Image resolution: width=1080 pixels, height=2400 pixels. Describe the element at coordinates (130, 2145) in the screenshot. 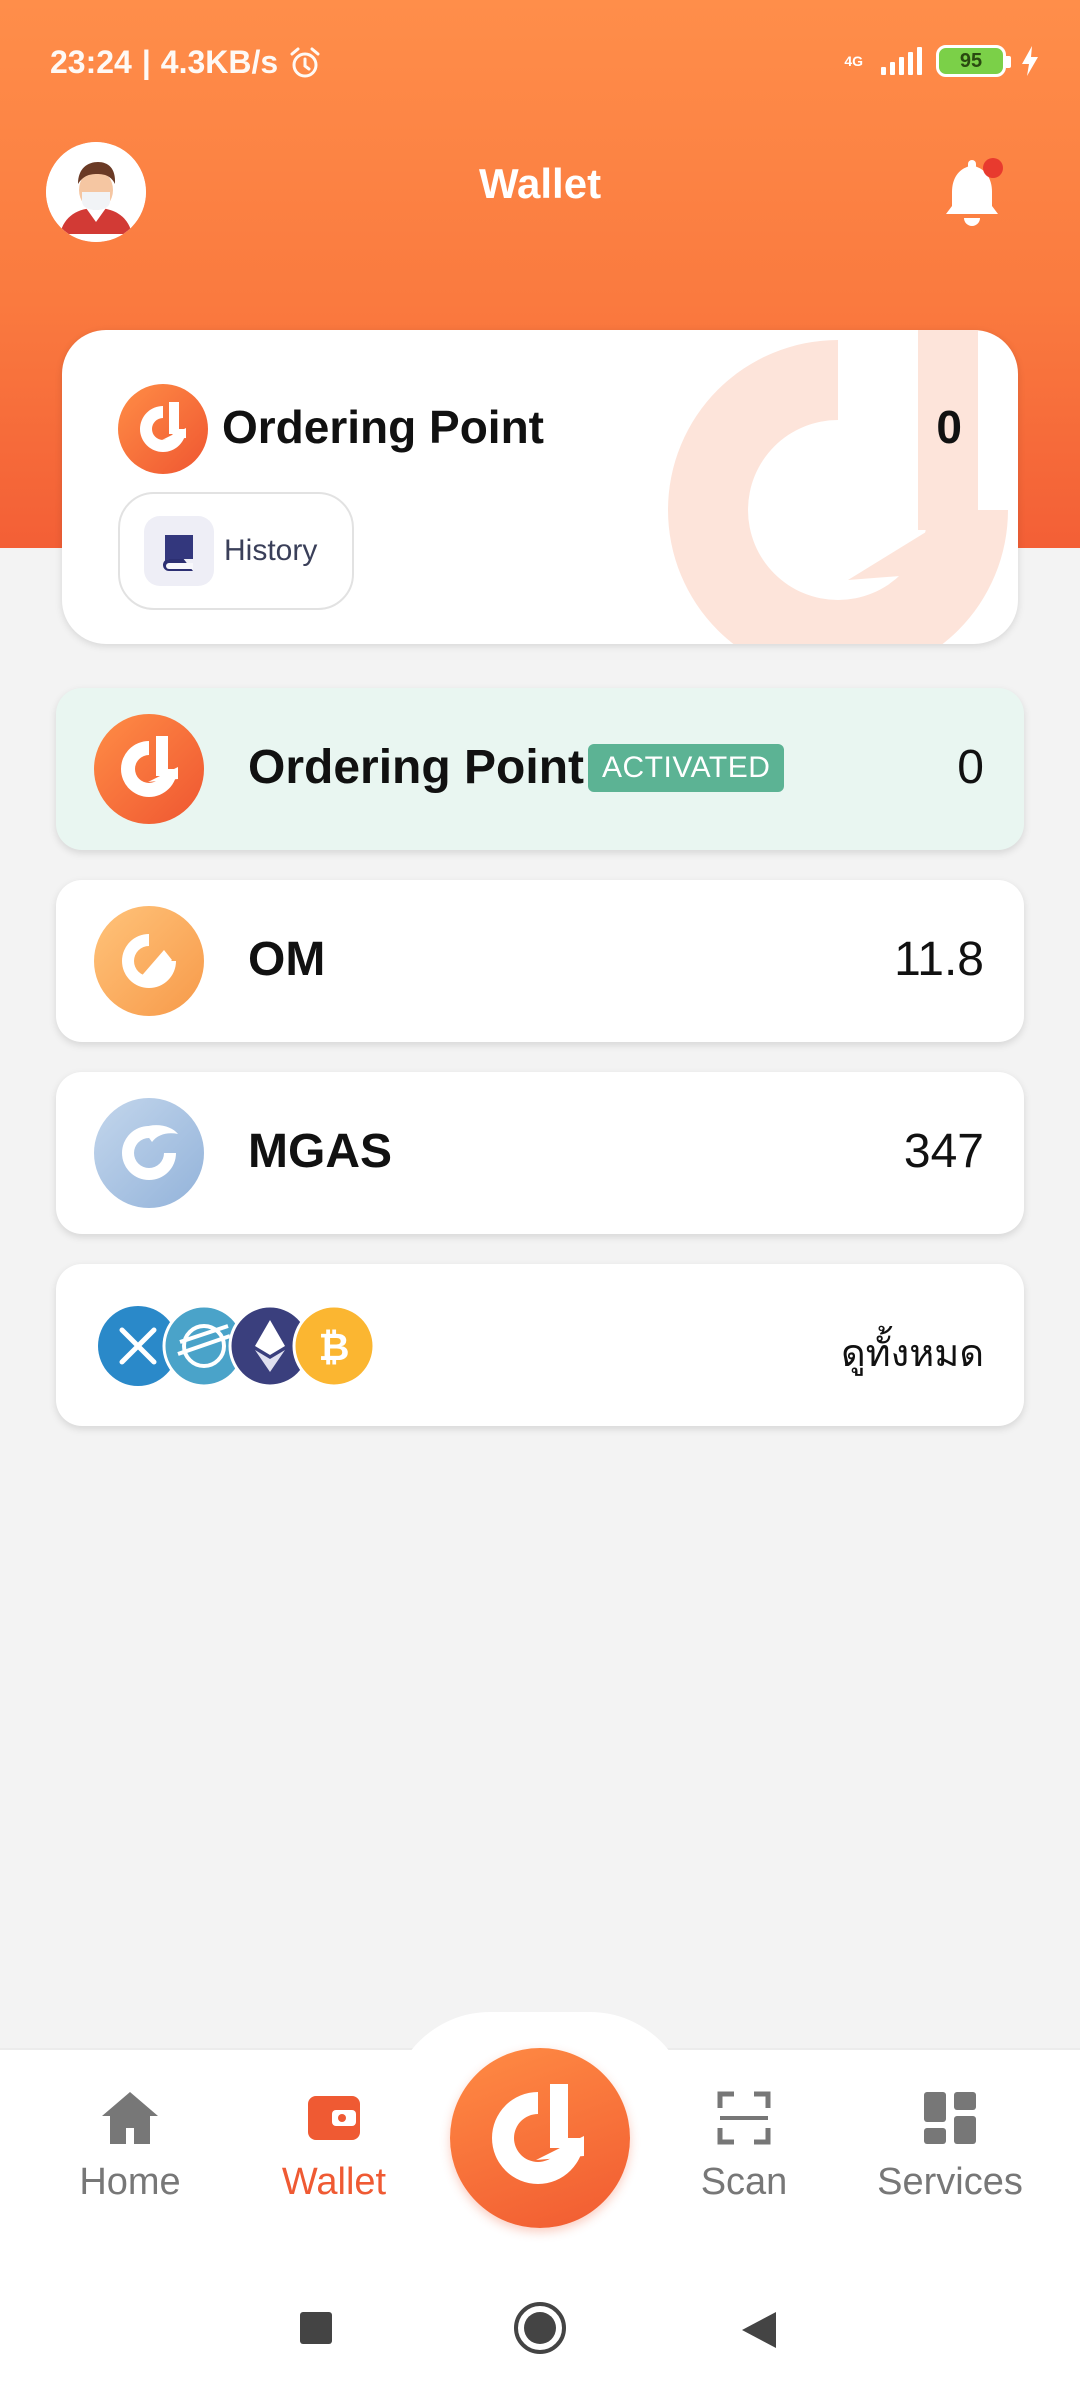

I see `nav-home: Home` at that location.